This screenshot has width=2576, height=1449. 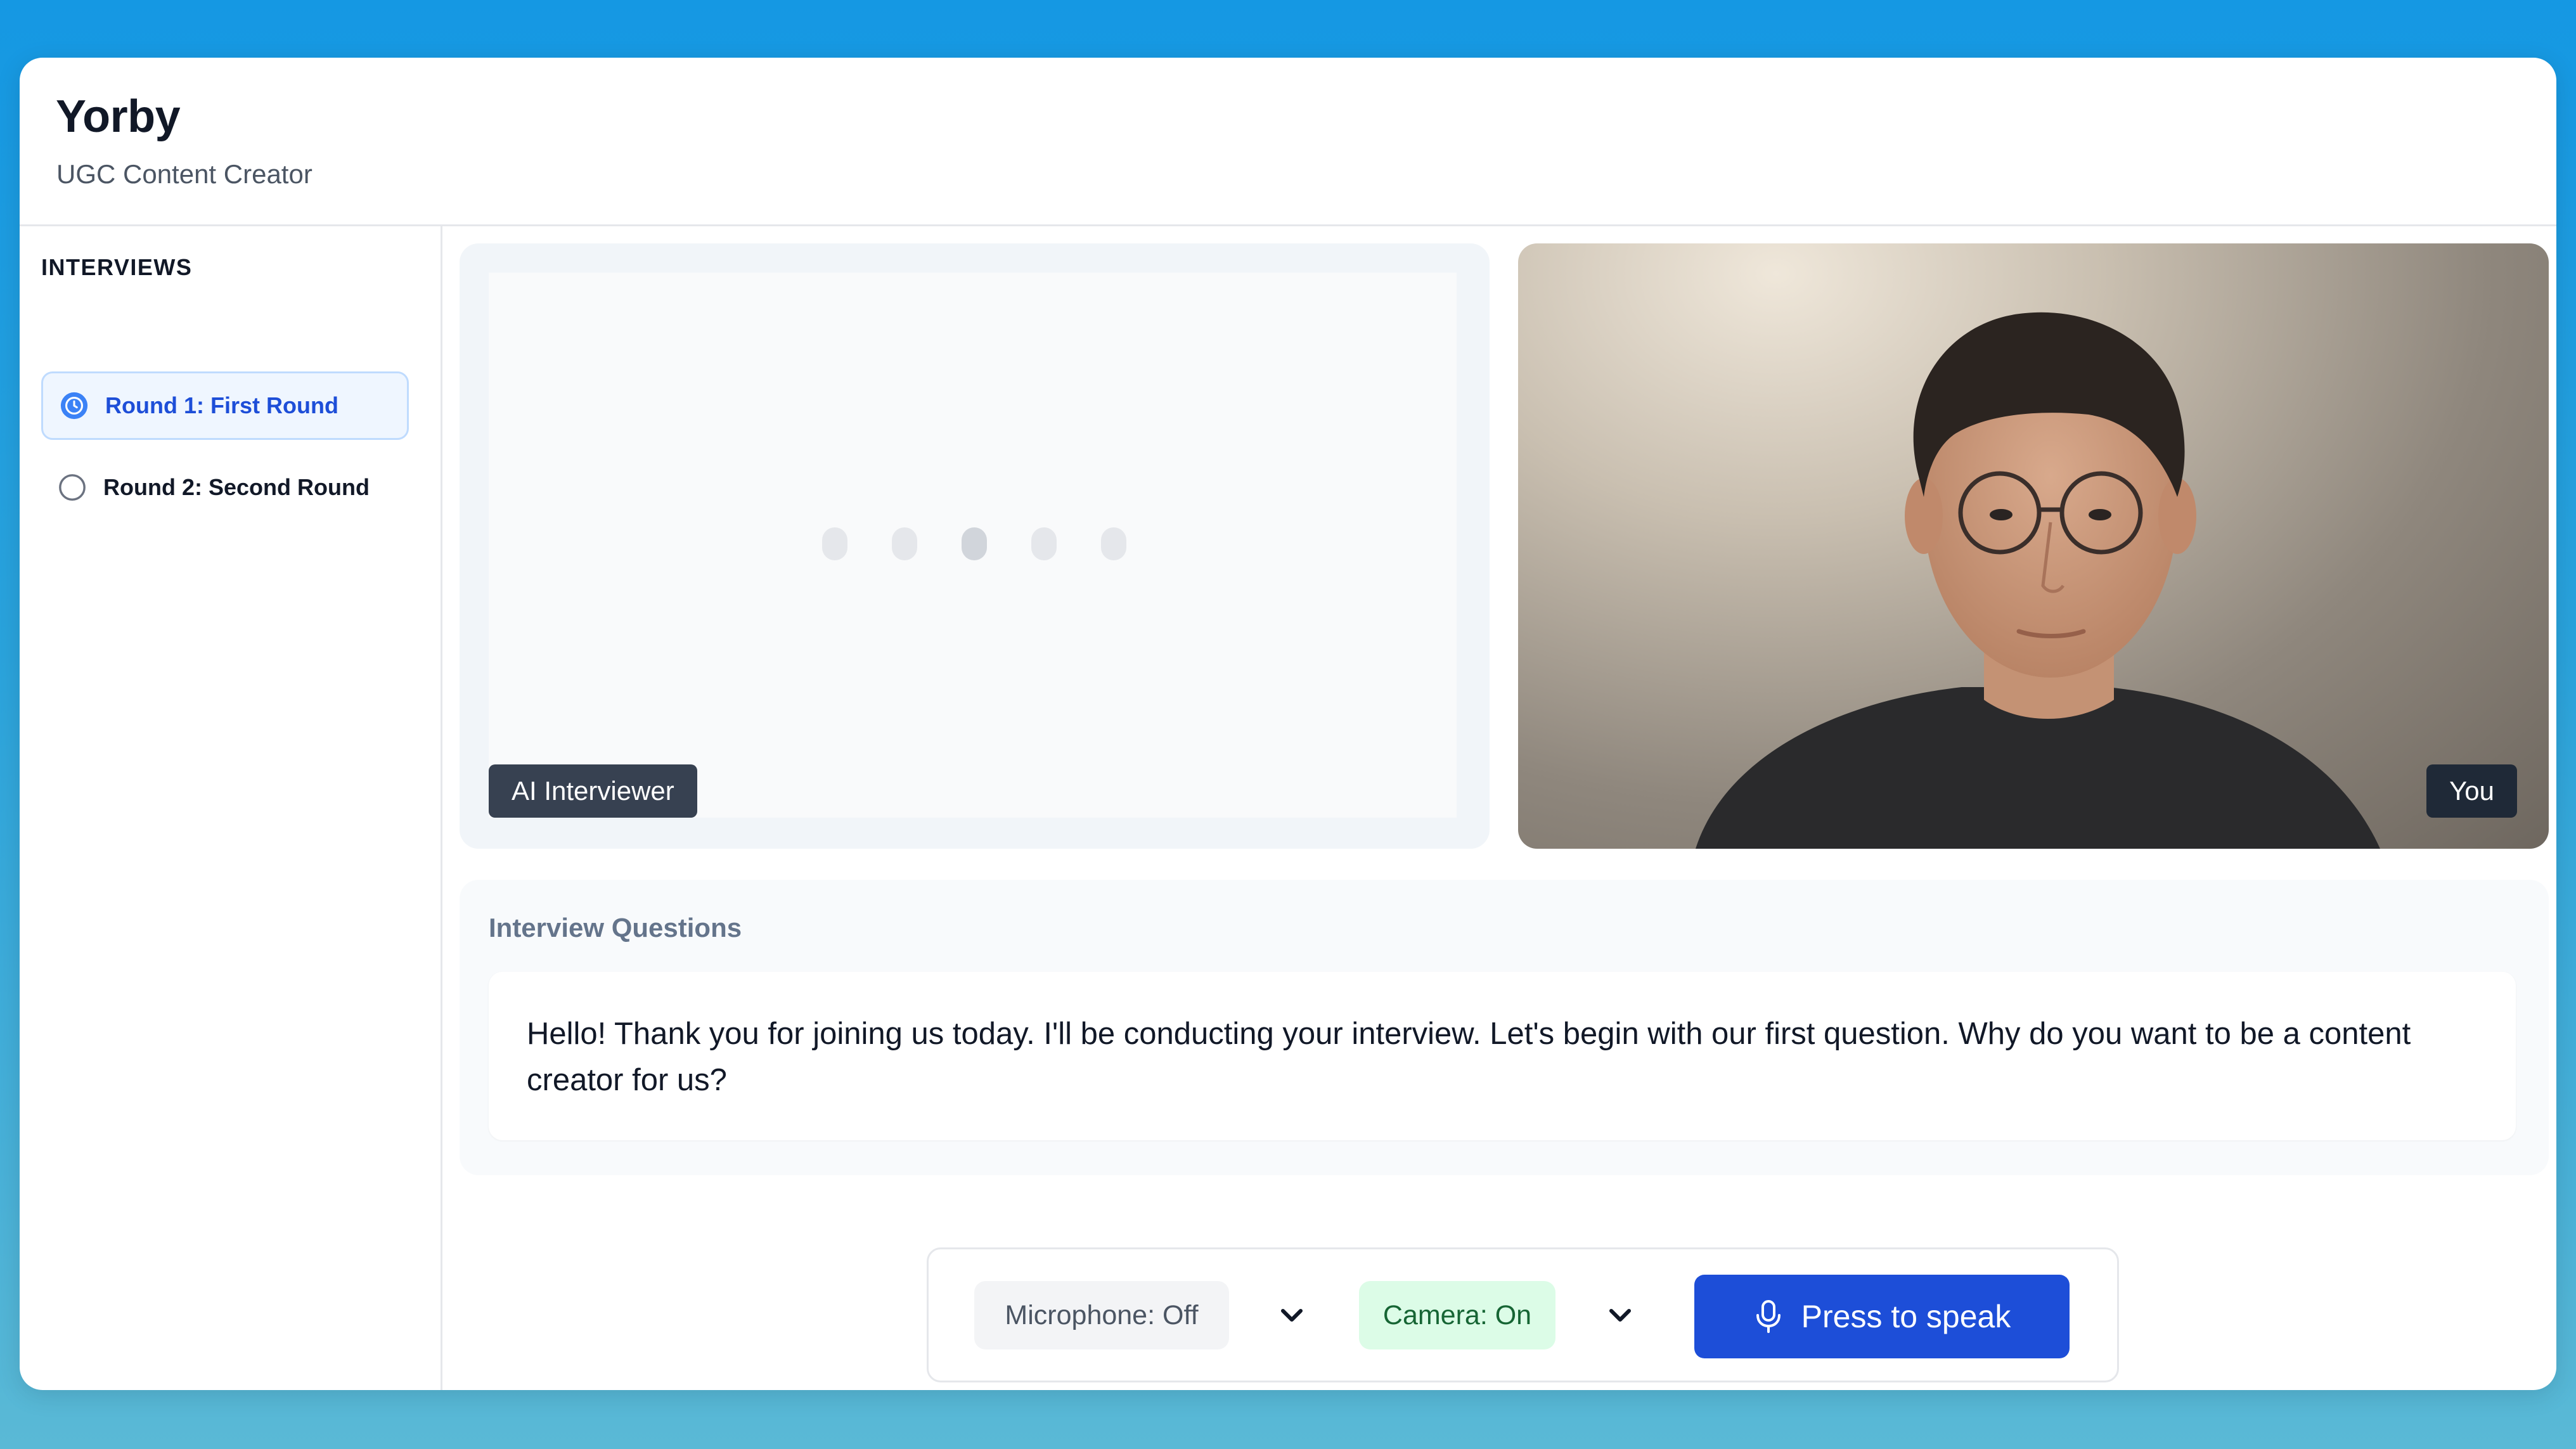 I want to click on sidebar-item-round-2: Round 2: Second Round, so click(x=225, y=487).